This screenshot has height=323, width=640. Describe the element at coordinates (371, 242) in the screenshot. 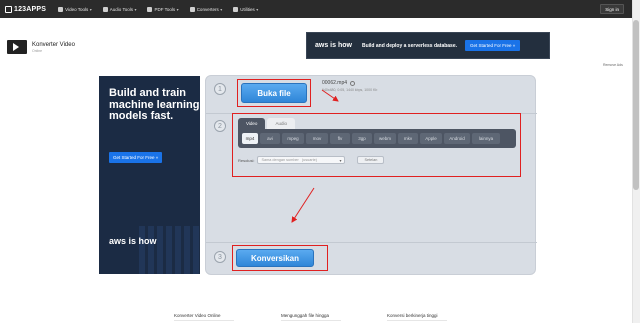

I see `step-divider` at that location.